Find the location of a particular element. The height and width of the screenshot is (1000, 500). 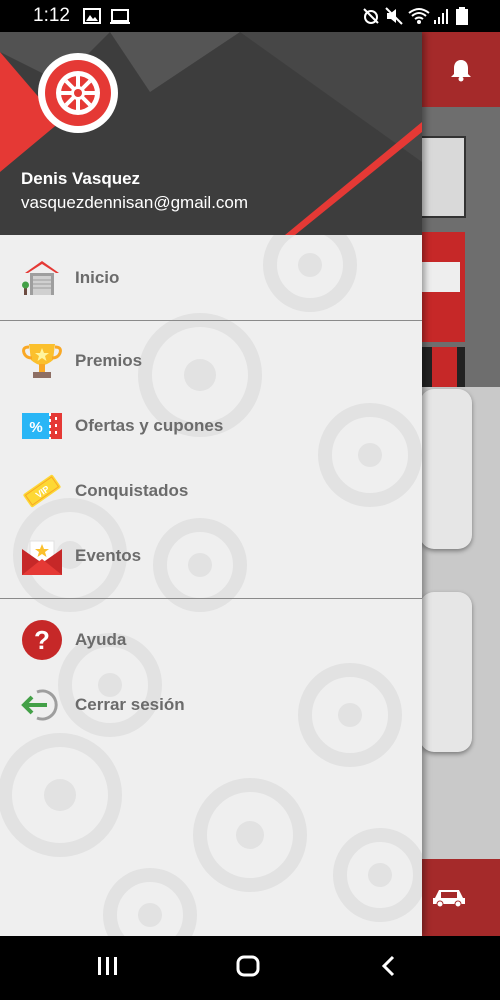

alarm-icon is located at coordinates (371, 16).